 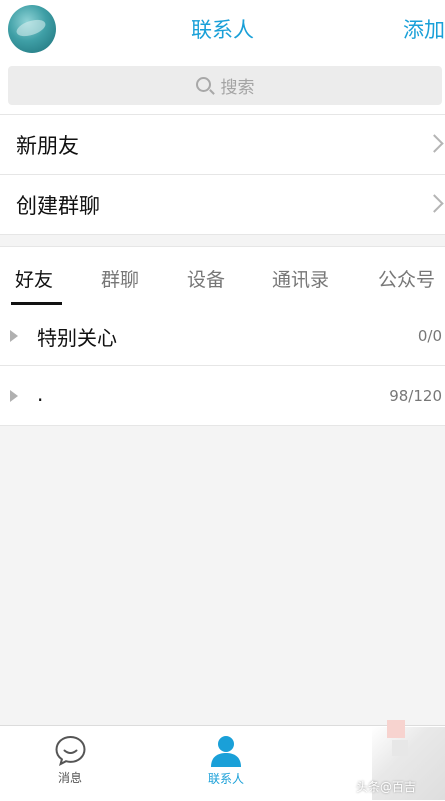 I want to click on nav-messages: 消息, so click(x=70, y=760).